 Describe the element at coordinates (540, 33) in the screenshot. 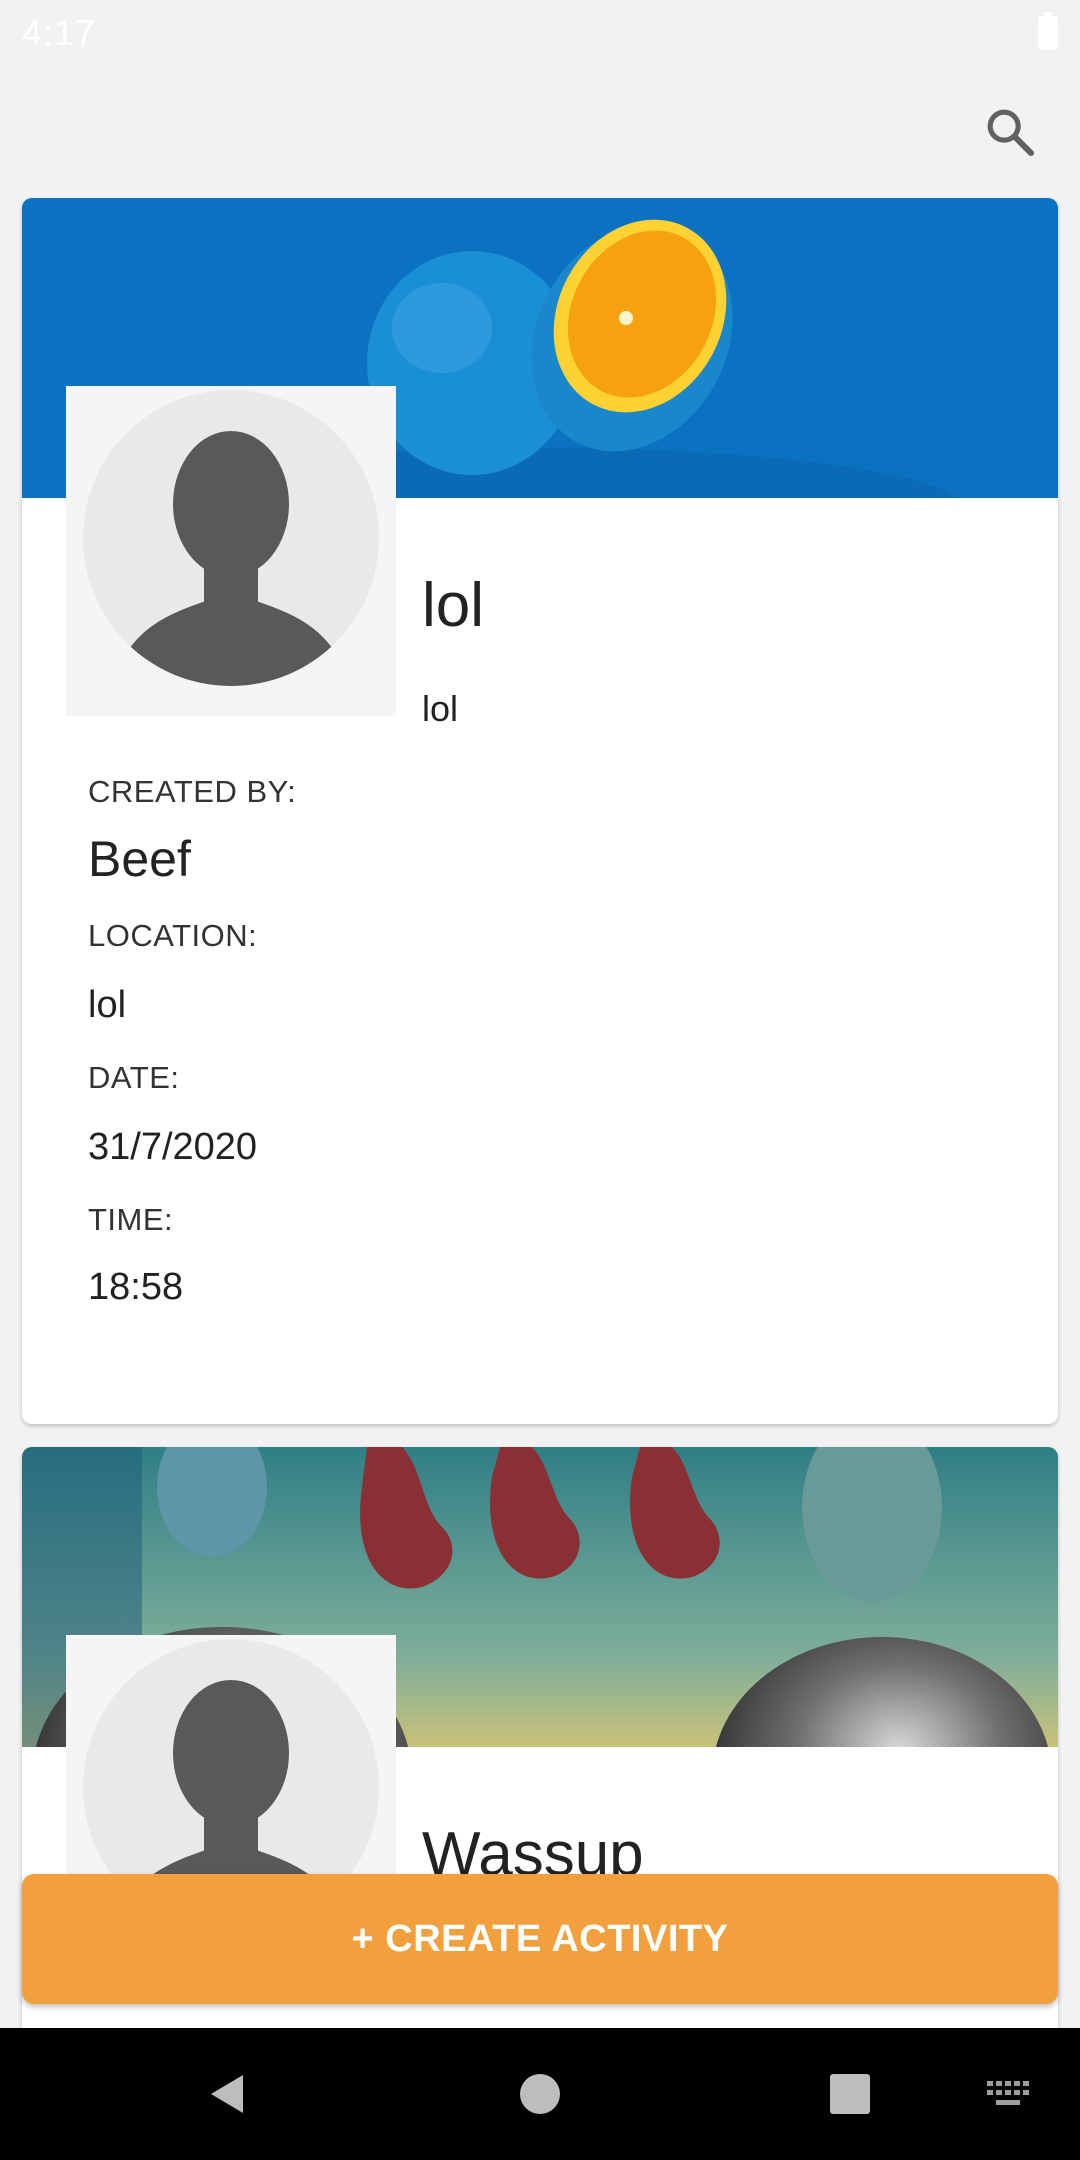

I see `status-bar: 4:17` at that location.